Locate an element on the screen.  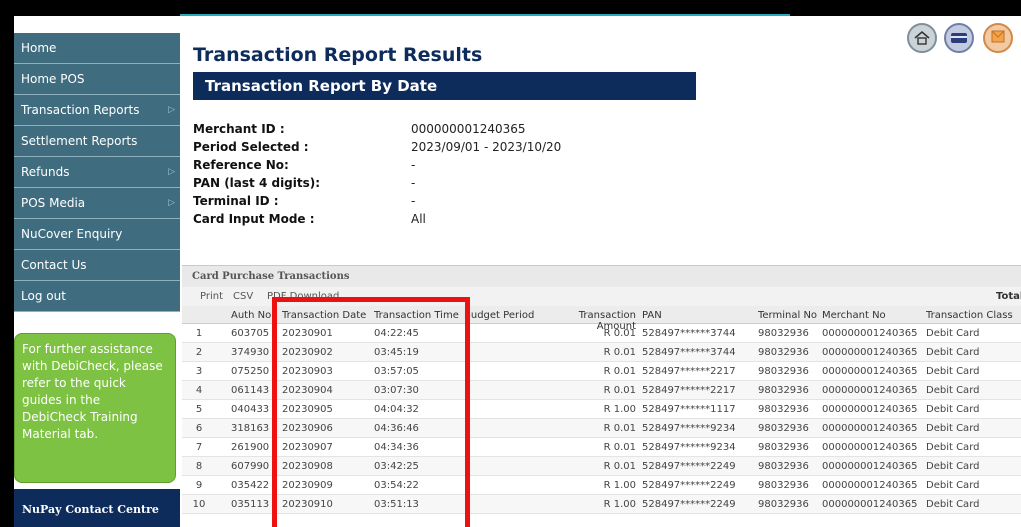
red-highlight-box is located at coordinates (371, 412).